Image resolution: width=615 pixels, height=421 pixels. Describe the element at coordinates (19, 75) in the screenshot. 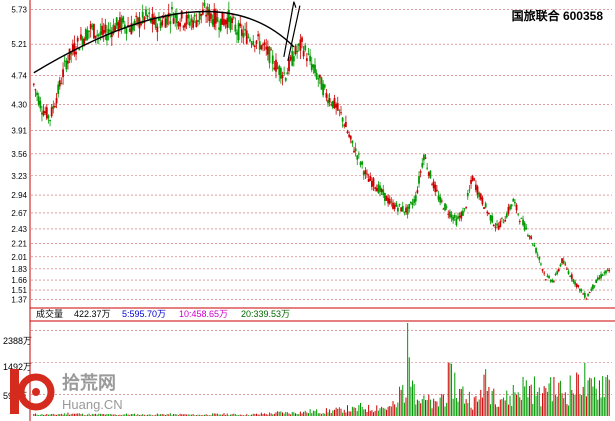

I see `price-tick-label-2: 4.74` at that location.